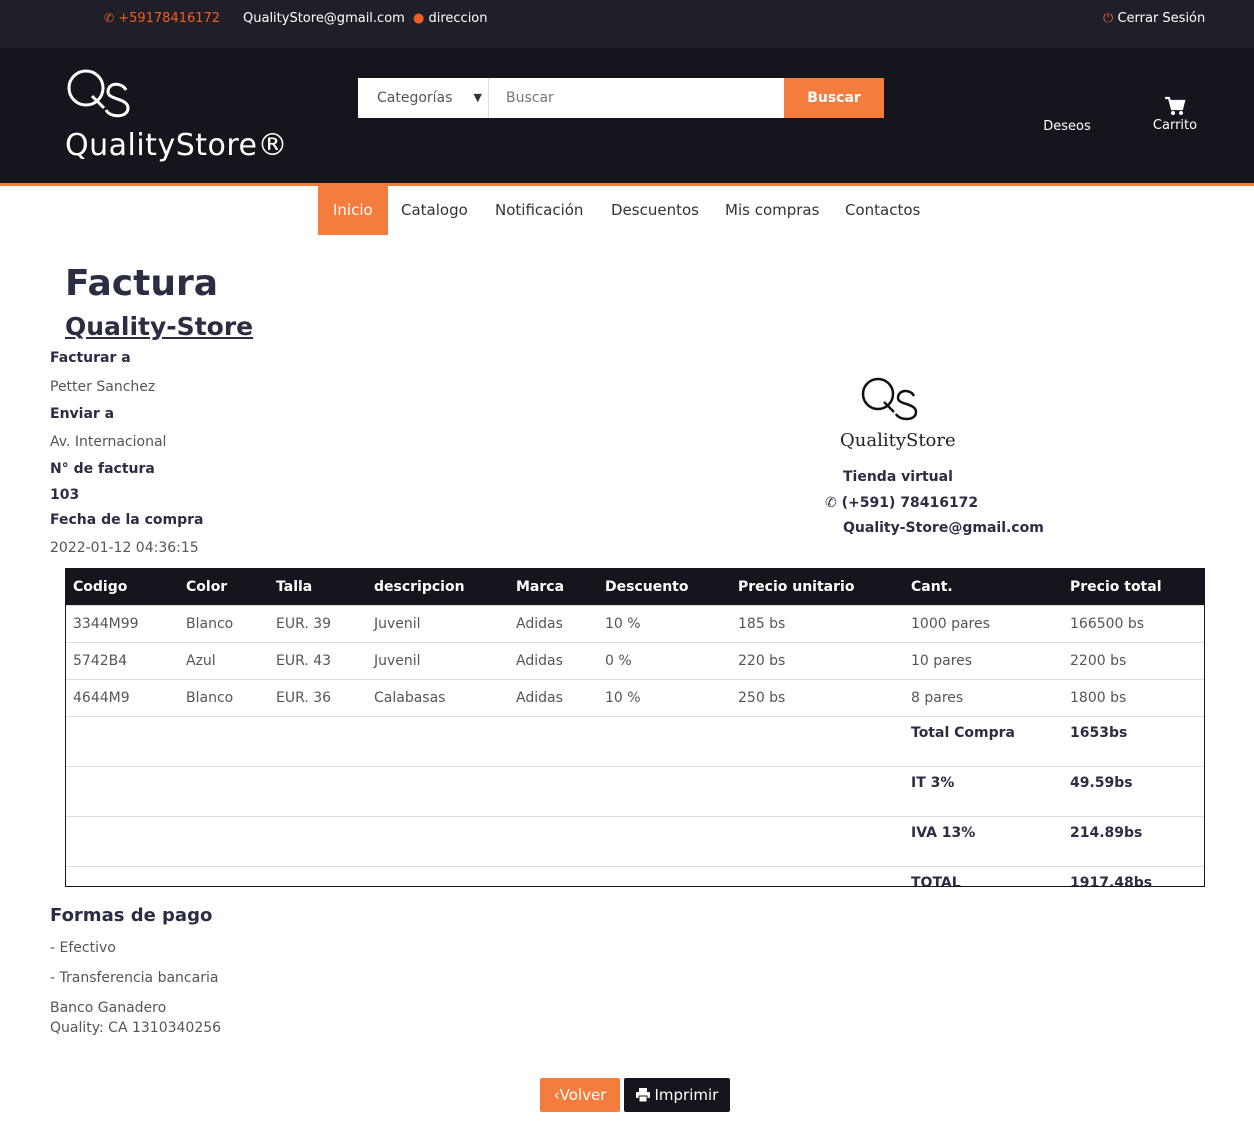 This screenshot has width=1254, height=1130. What do you see at coordinates (1108, 18) in the screenshot?
I see `power-icon: ⏻` at bounding box center [1108, 18].